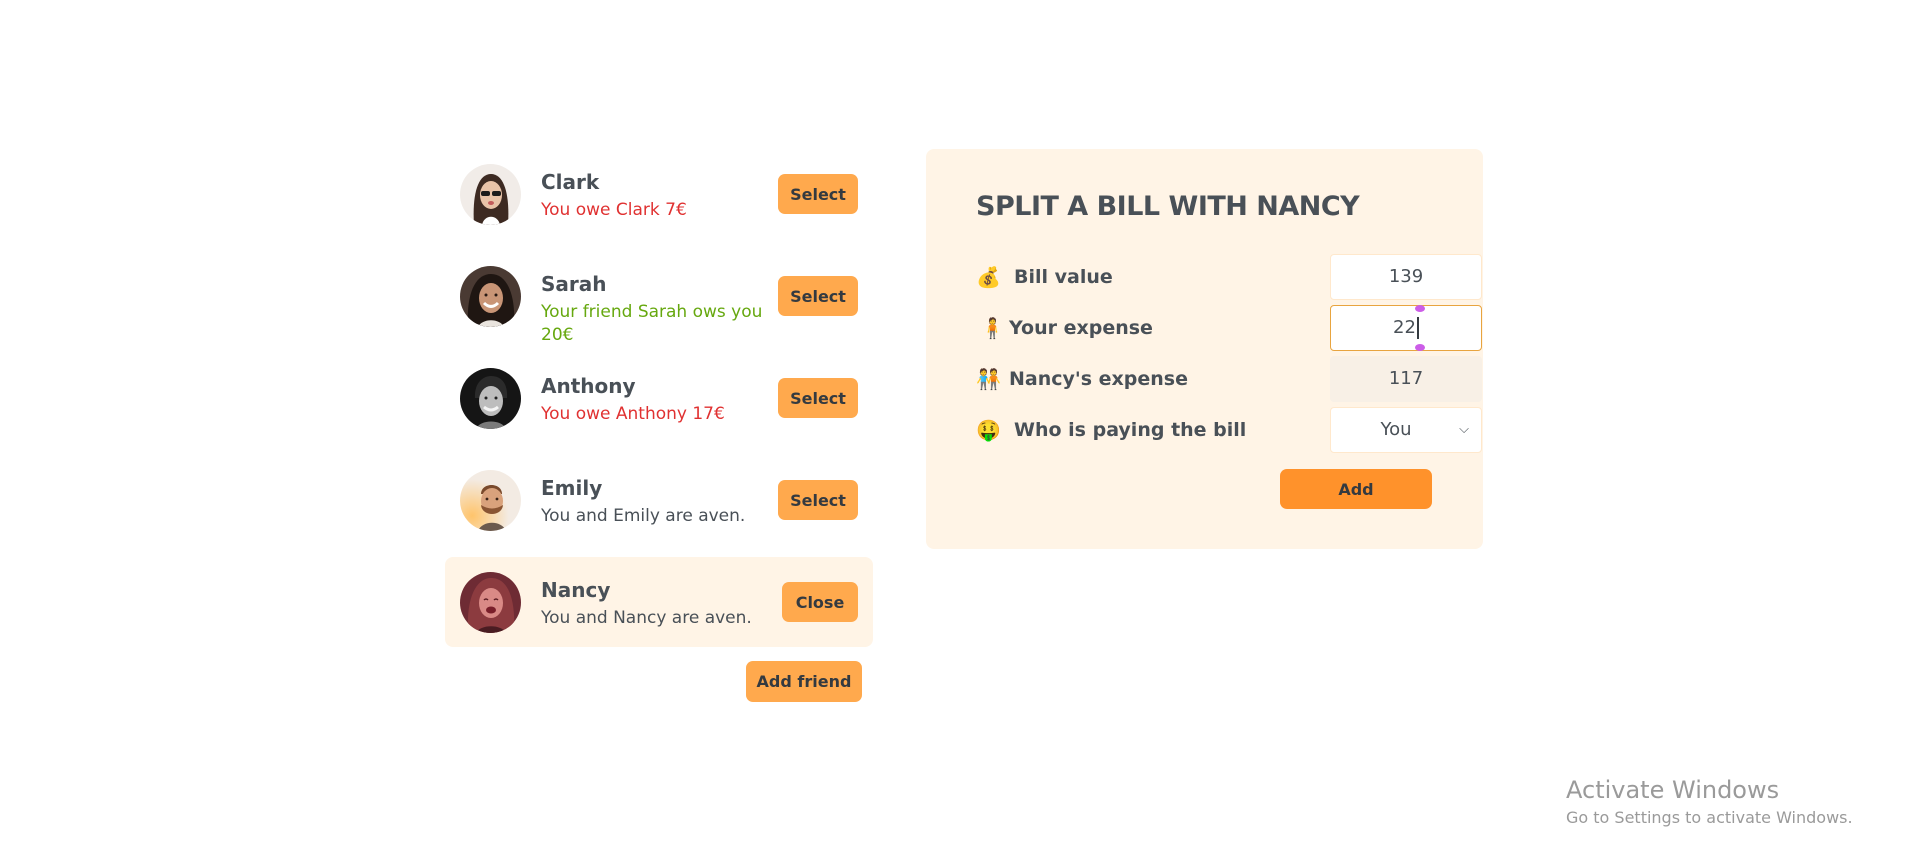 The height and width of the screenshot is (865, 1910). What do you see at coordinates (1229, 277) in the screenshot?
I see `bill-value-row: 💰 Bill value 139` at bounding box center [1229, 277].